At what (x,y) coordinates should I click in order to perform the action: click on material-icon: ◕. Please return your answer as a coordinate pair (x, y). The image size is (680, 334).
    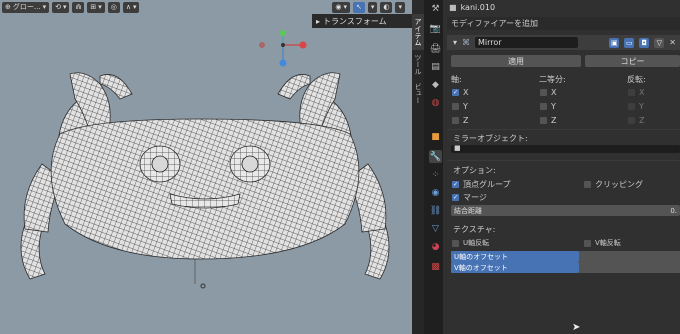
    Looking at the image, I should click on (435, 246).